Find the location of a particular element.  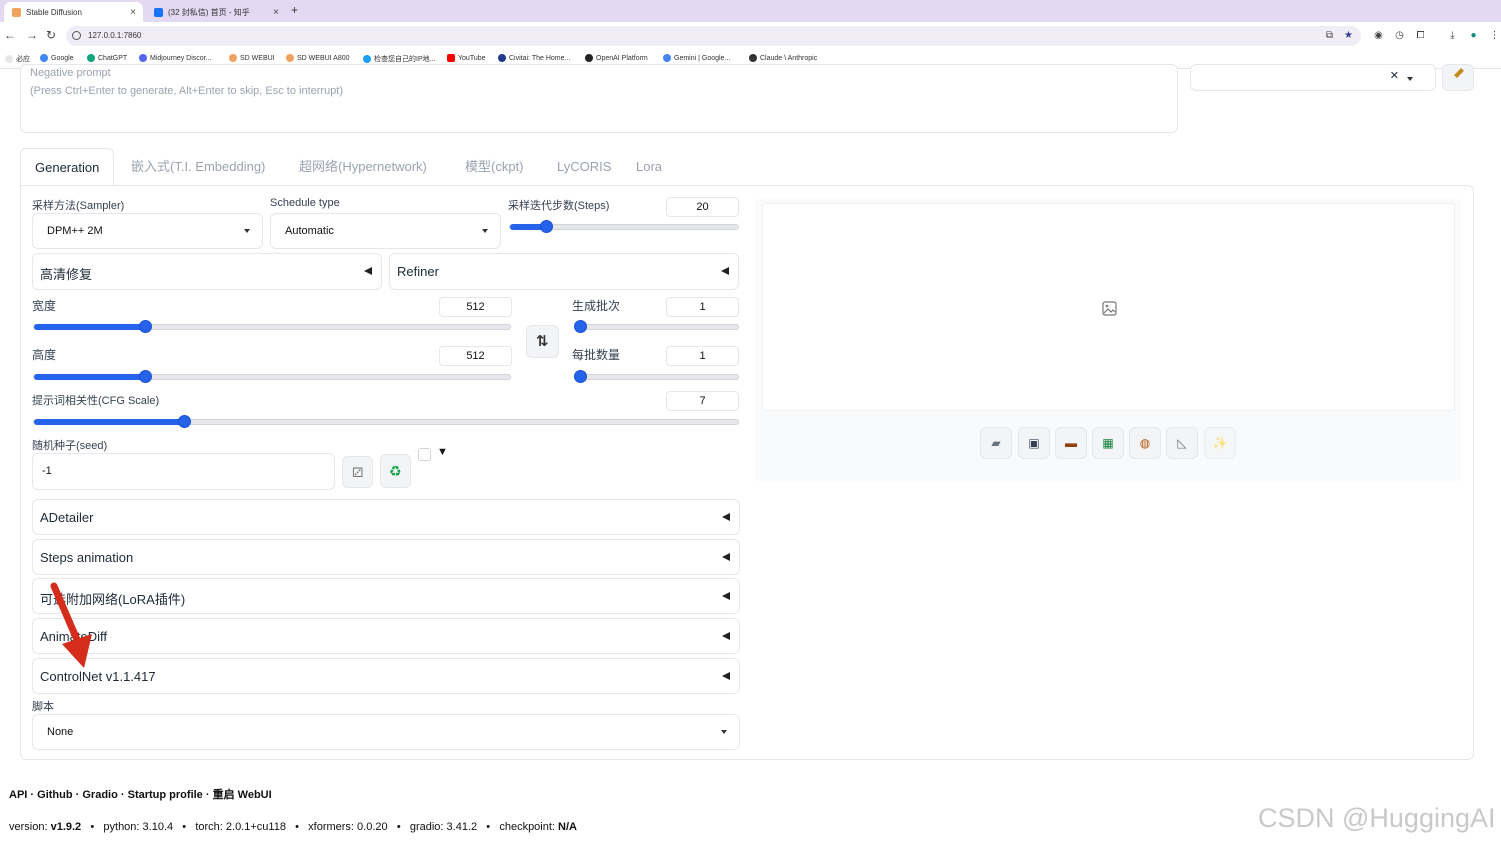

url-field: 127.0.0.1:7860 is located at coordinates (713, 36).